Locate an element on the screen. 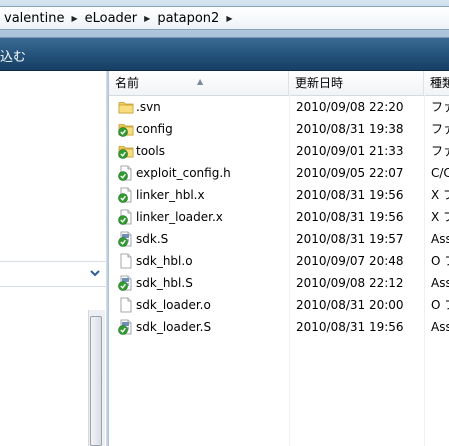 Image resolution: width=449 pixels, height=446 pixels. column-header-row: 名前 ▲ 更新日時 種類 is located at coordinates (279, 83).